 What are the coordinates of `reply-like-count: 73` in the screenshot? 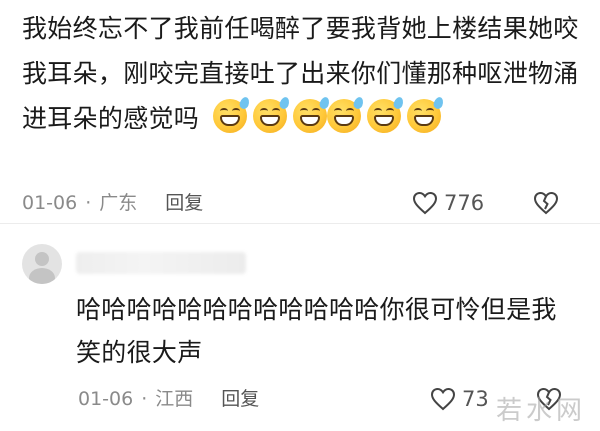 It's located at (475, 399).